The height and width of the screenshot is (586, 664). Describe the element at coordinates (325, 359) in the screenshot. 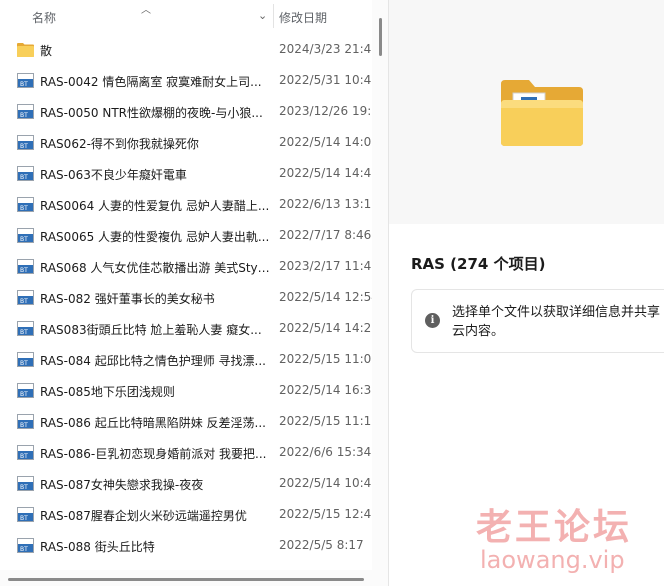

I see `file-date: 2022/5/15 11:09` at that location.